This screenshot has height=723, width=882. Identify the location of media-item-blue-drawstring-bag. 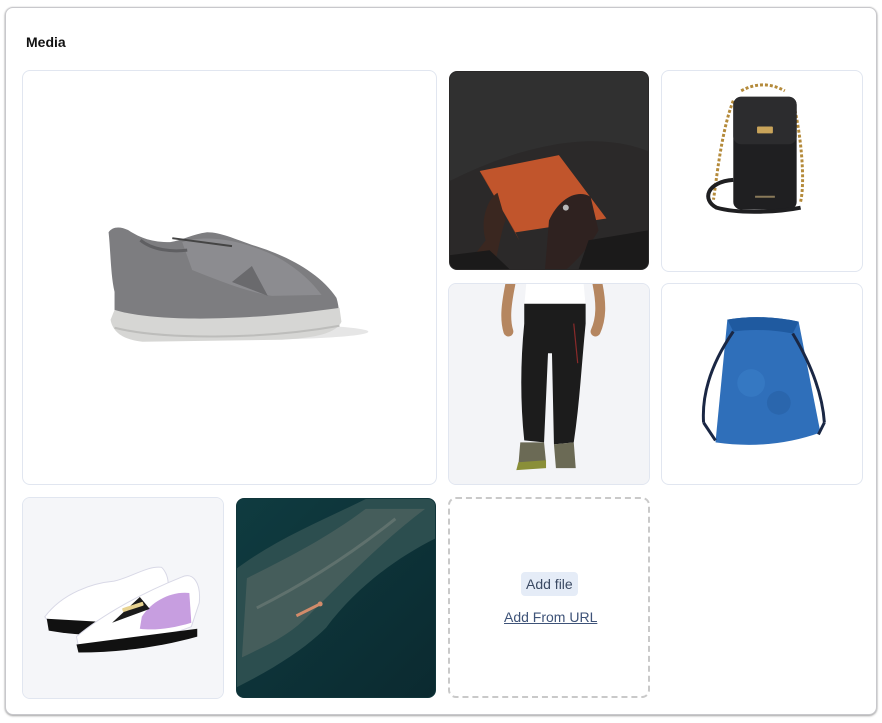
(762, 384).